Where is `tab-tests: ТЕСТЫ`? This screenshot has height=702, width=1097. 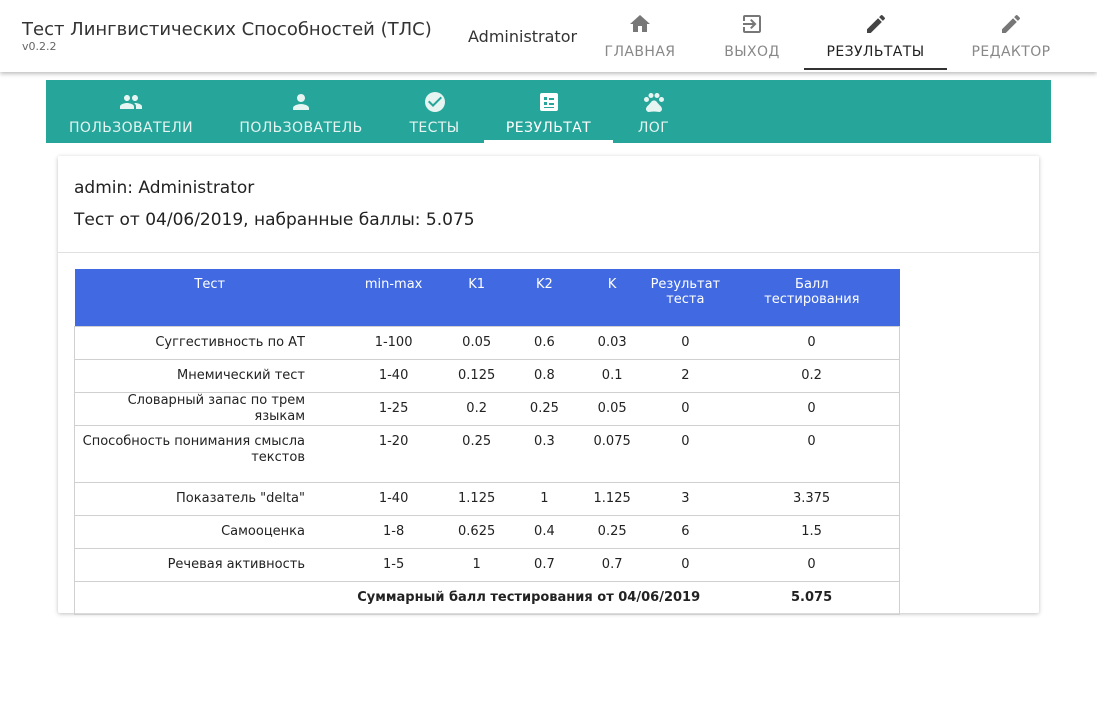 tab-tests: ТЕСТЫ is located at coordinates (434, 111).